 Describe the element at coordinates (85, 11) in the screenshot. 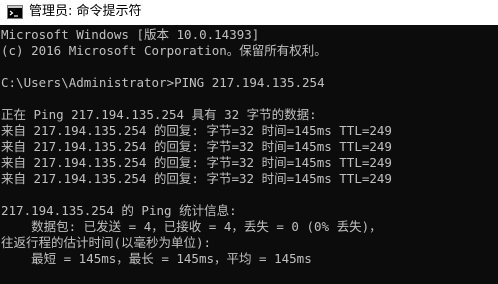

I see `window-title: 管理员: 命令提示符` at that location.